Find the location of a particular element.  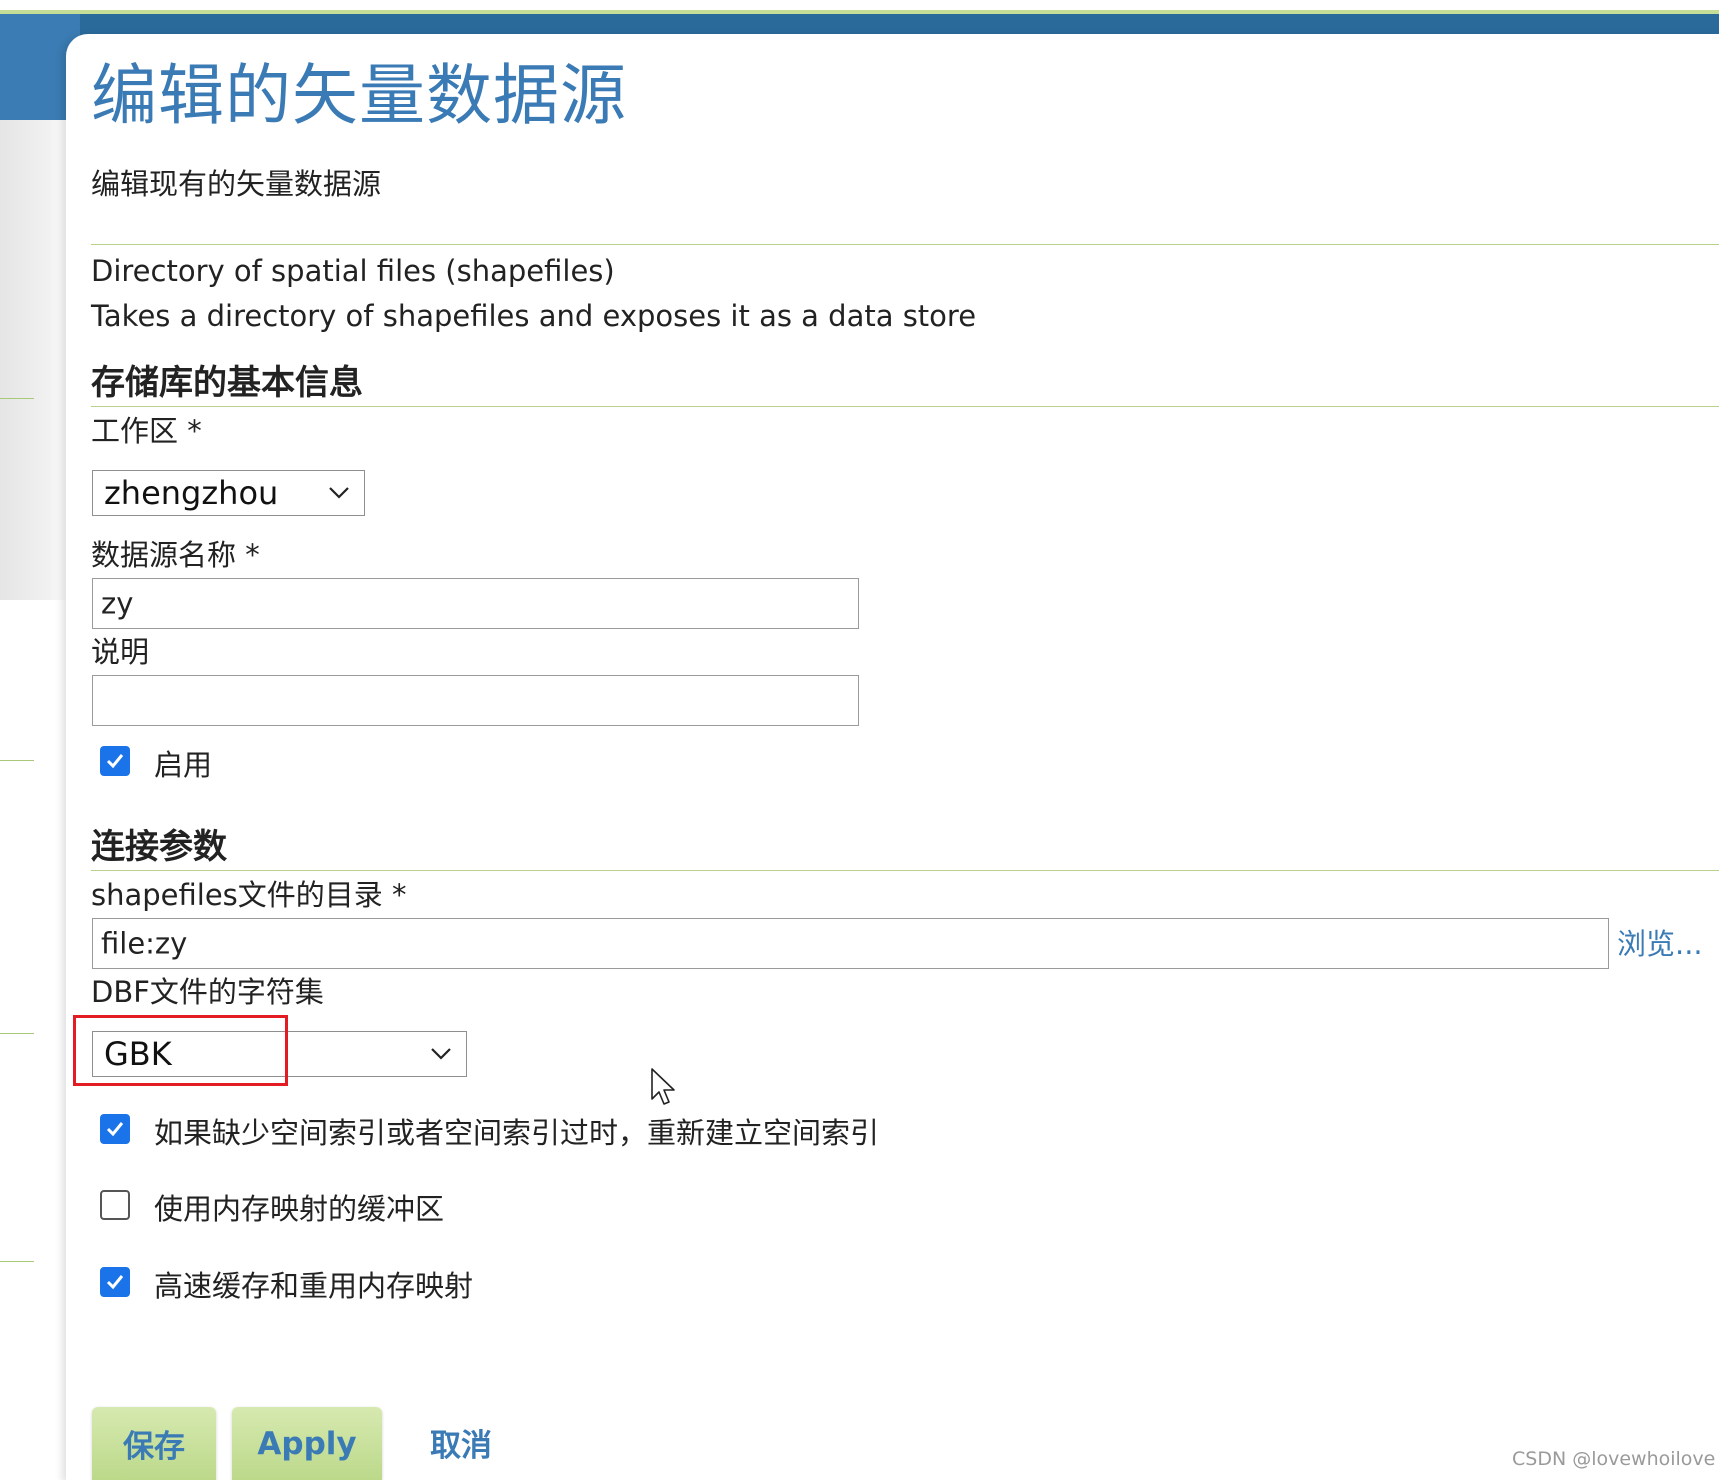

store-name-input: zy is located at coordinates (475, 603).